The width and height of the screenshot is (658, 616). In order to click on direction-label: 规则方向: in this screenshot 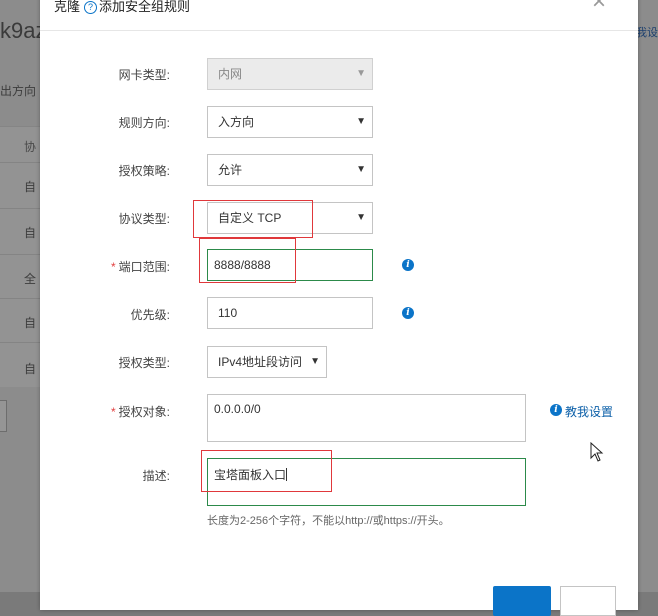, I will do `click(144, 123)`.